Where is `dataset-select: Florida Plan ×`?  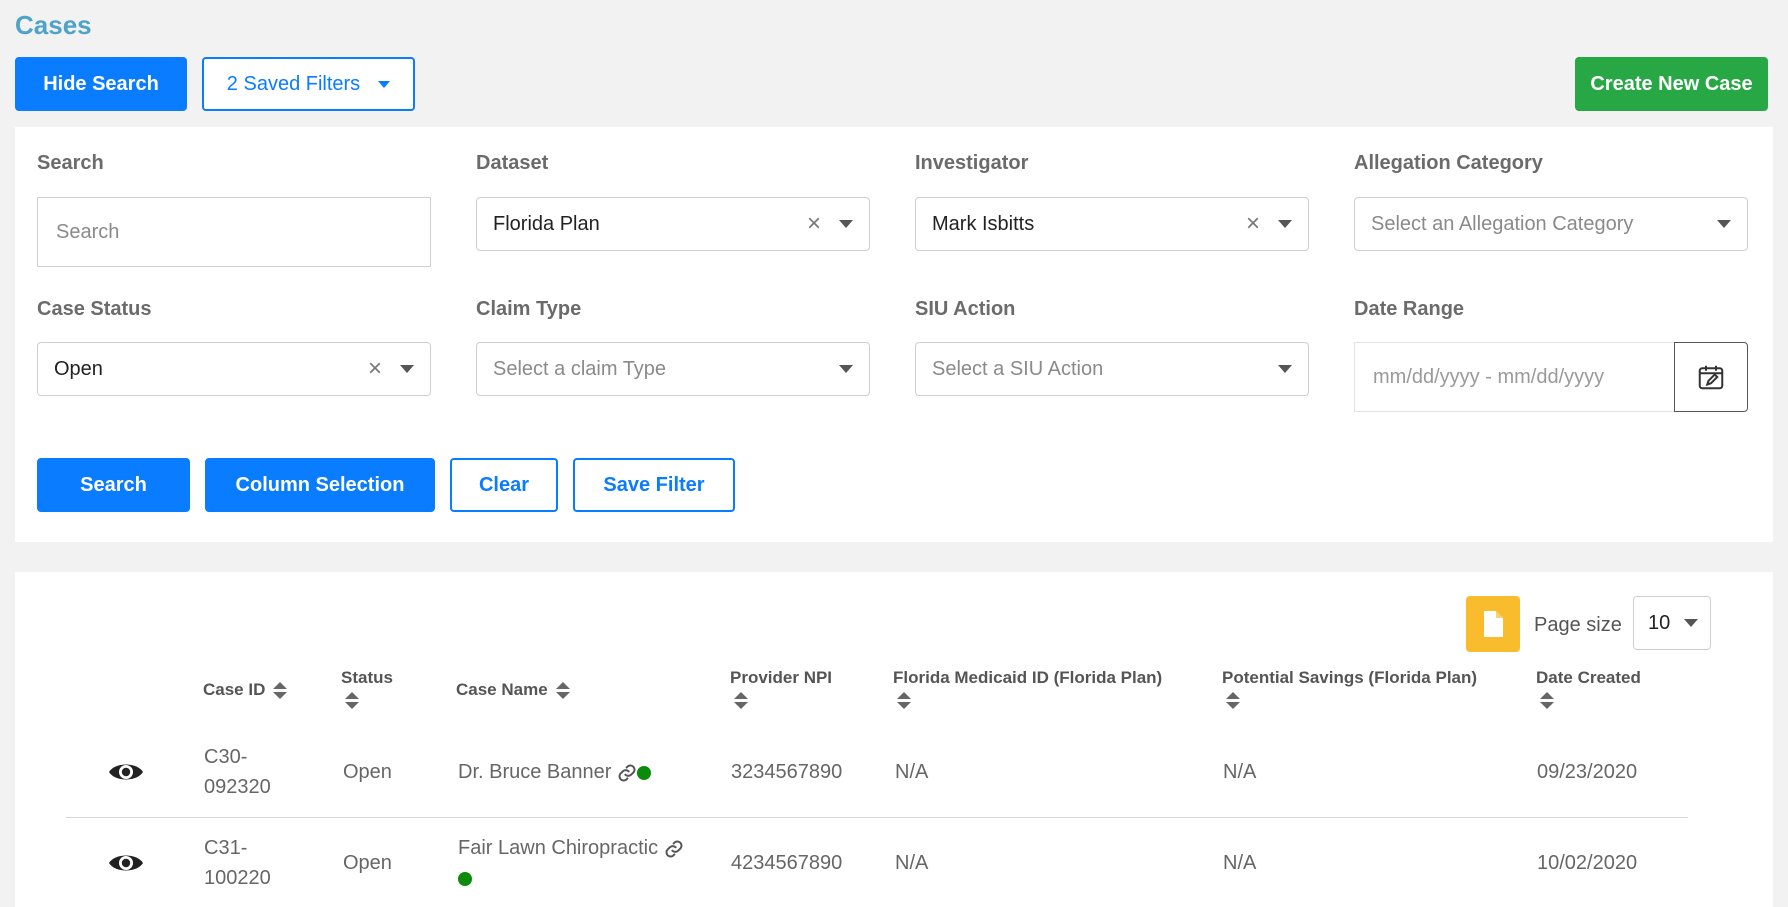
dataset-select: Florida Plan × is located at coordinates (673, 224).